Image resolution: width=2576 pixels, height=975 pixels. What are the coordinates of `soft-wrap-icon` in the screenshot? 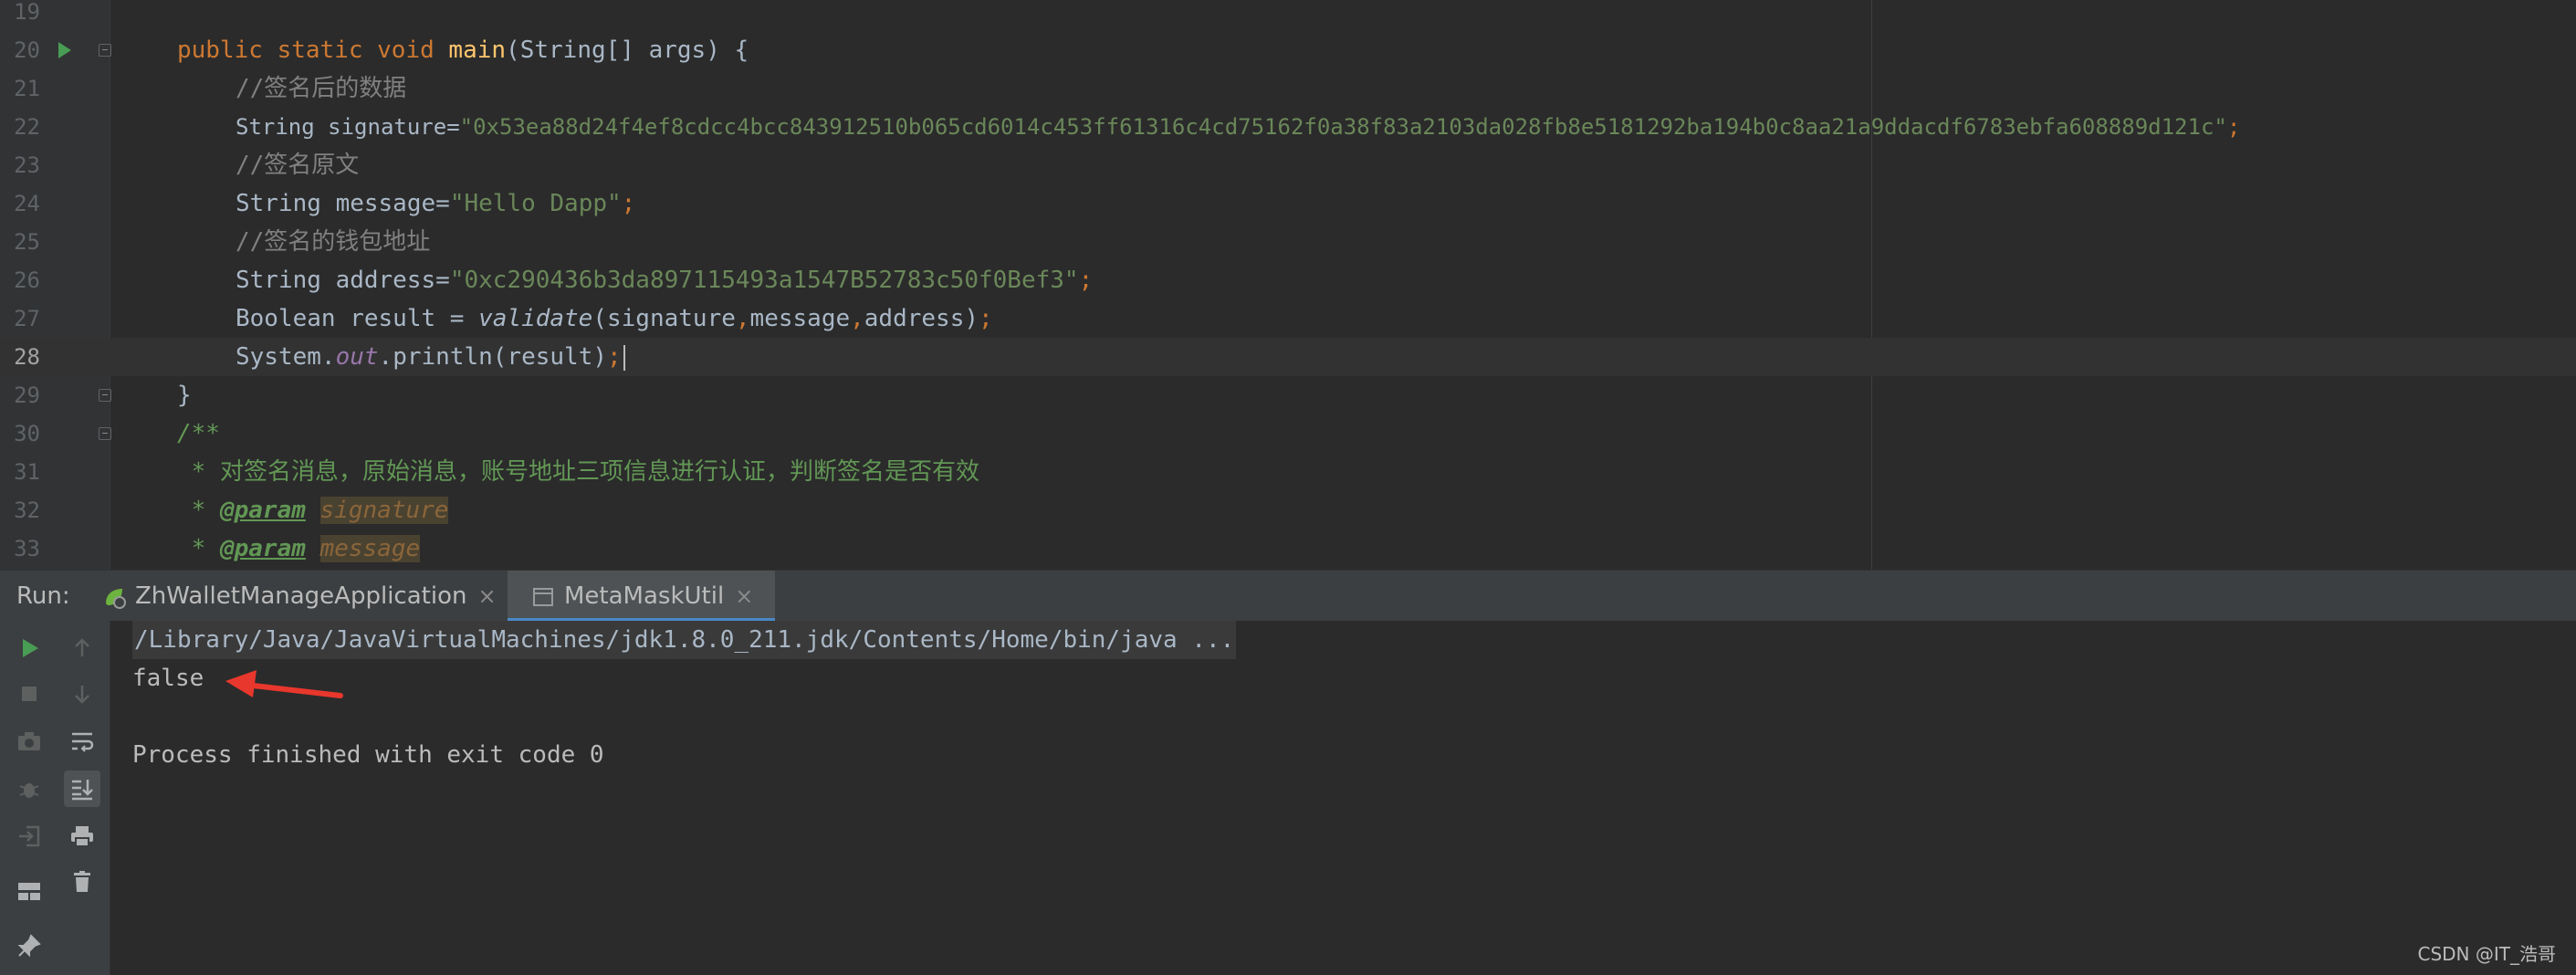 It's located at (82, 741).